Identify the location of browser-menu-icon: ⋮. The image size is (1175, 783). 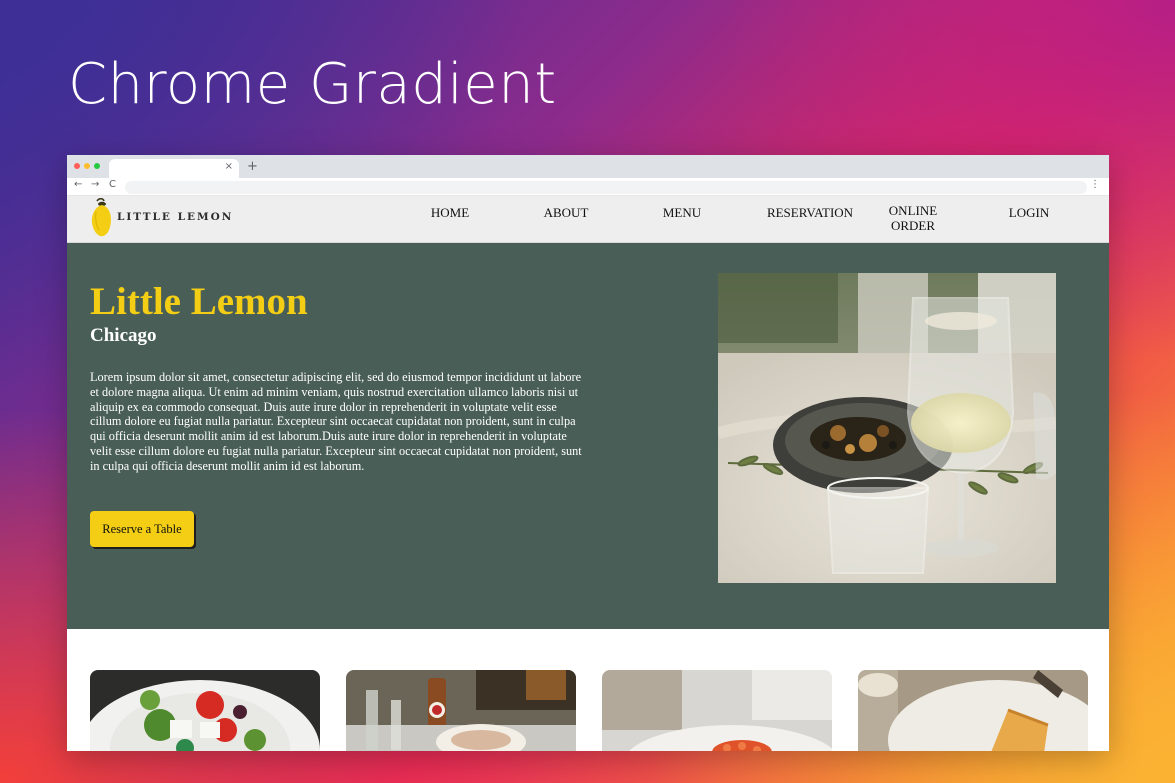
(1095, 184).